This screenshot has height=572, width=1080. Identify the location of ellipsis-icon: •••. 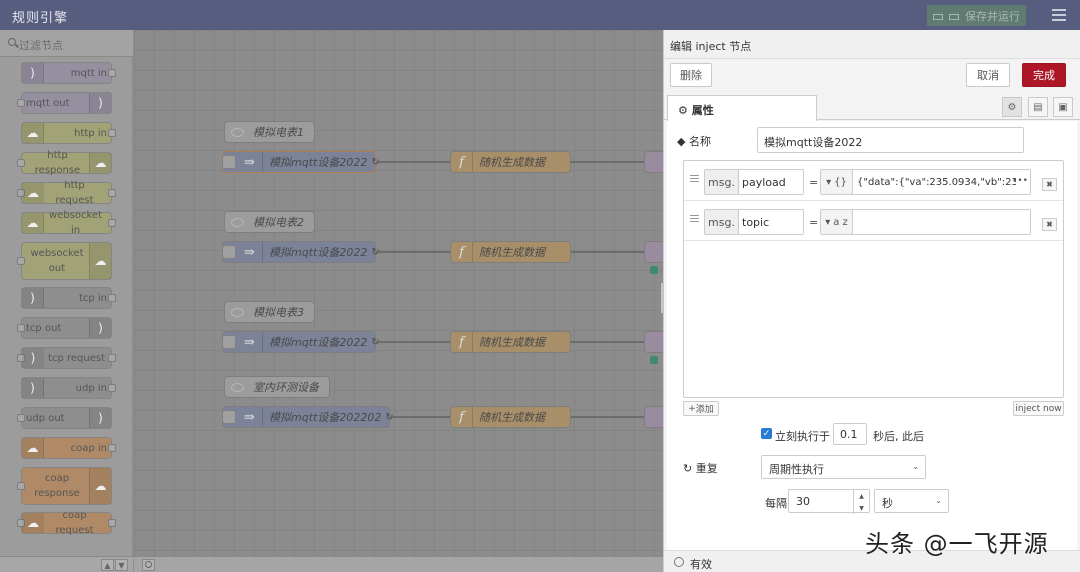
(1020, 181).